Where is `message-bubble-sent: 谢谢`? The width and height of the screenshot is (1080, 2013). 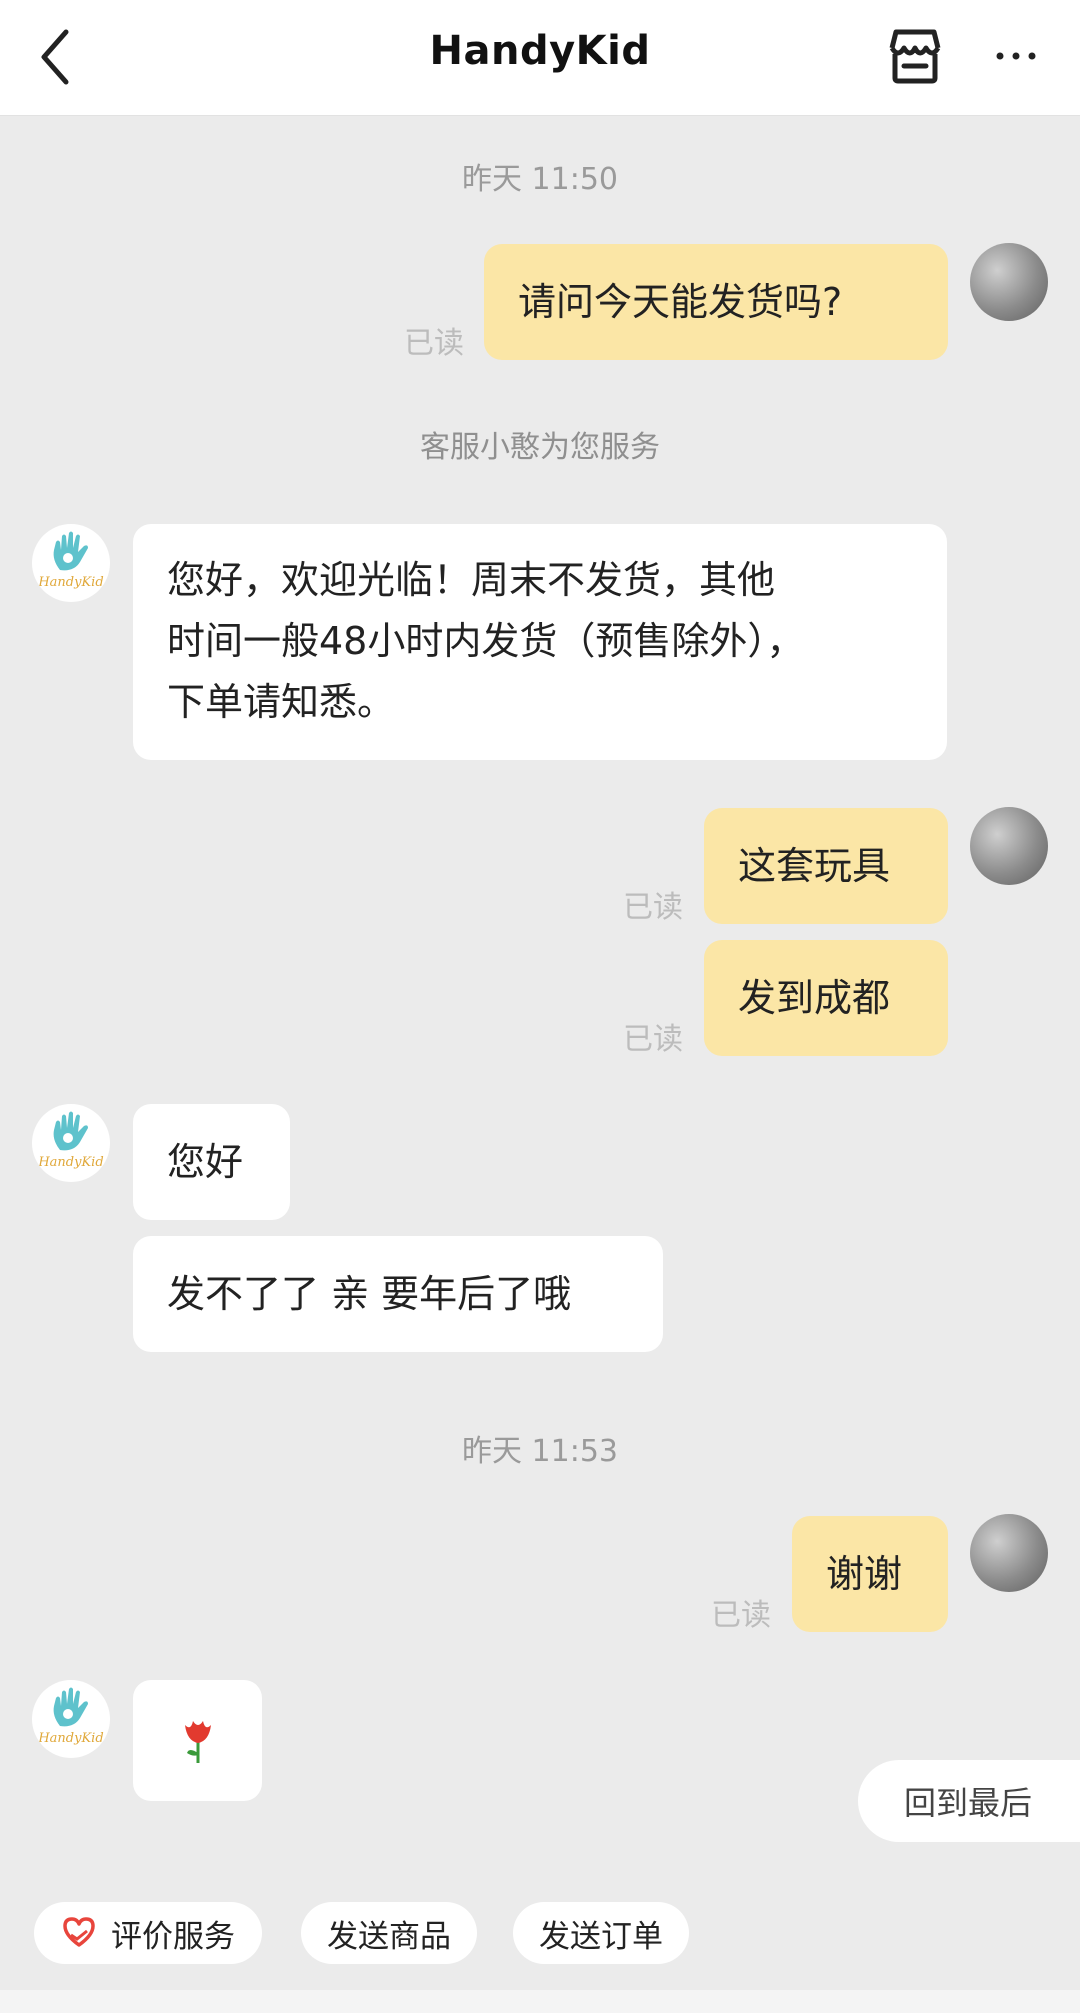 message-bubble-sent: 谢谢 is located at coordinates (870, 1574).